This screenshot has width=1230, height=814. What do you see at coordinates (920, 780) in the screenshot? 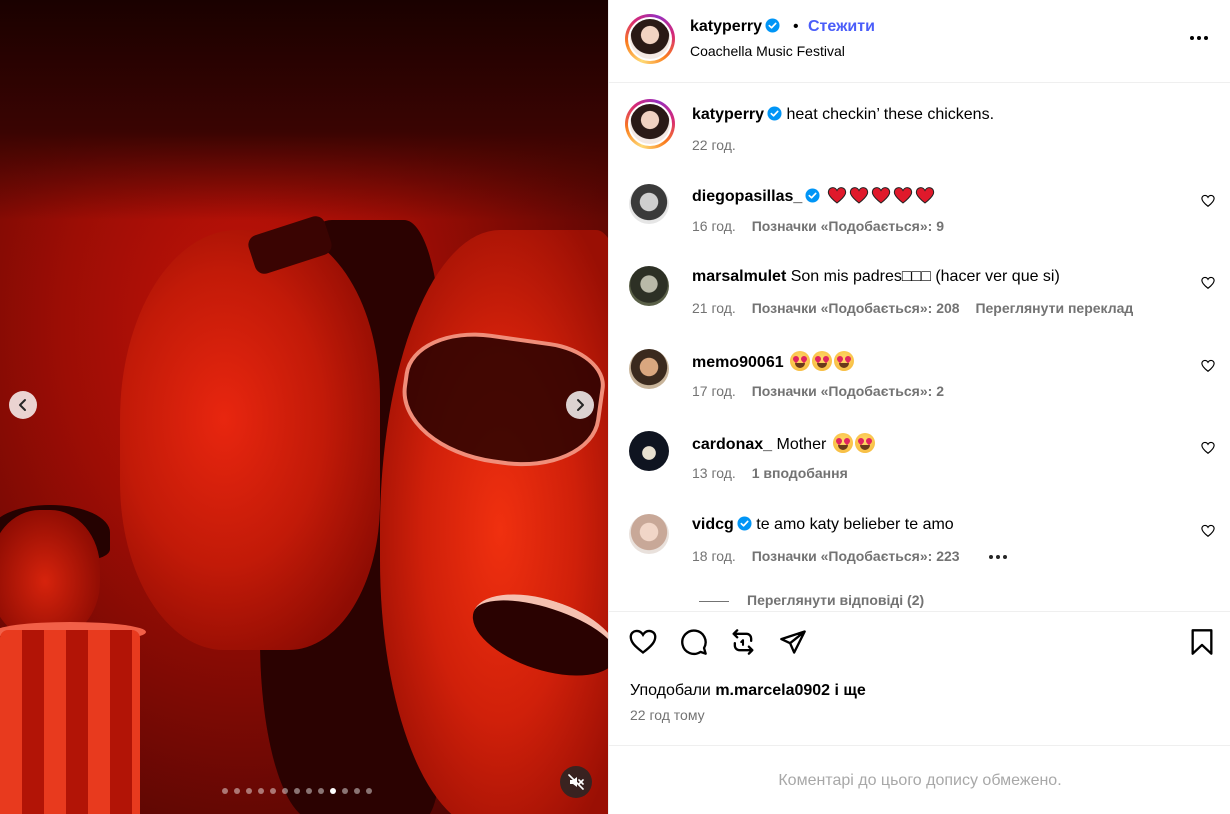
I see `comments-limited-notice: Коментарі до цього допису обмежено.` at bounding box center [920, 780].